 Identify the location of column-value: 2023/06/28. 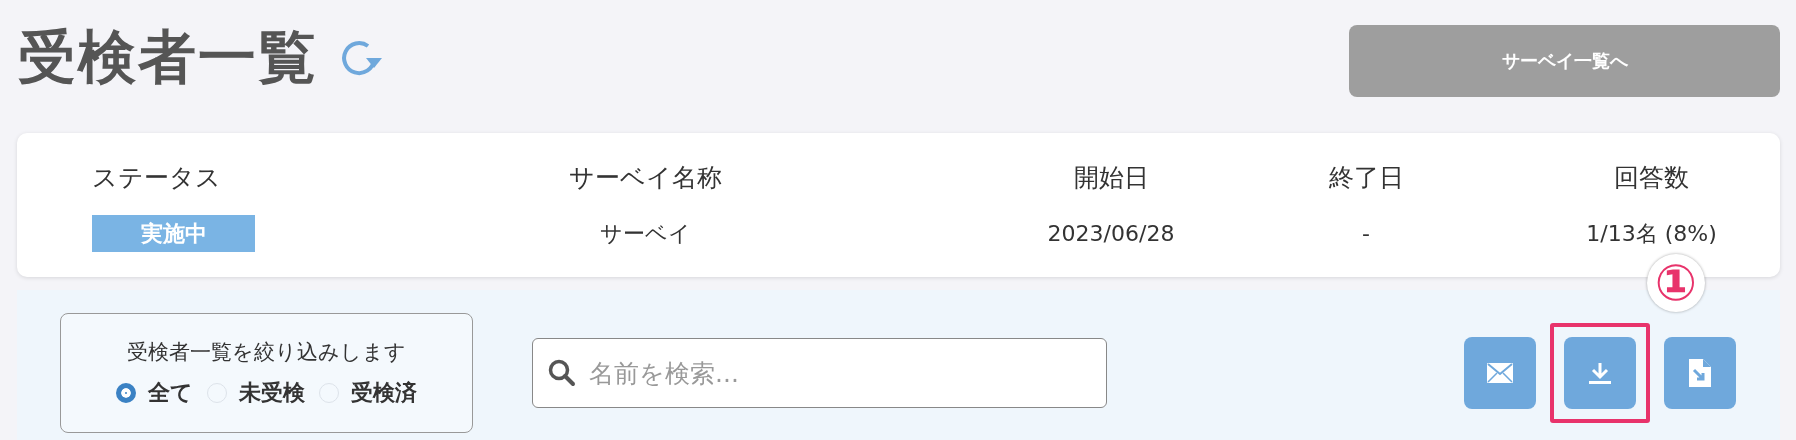
(1111, 234).